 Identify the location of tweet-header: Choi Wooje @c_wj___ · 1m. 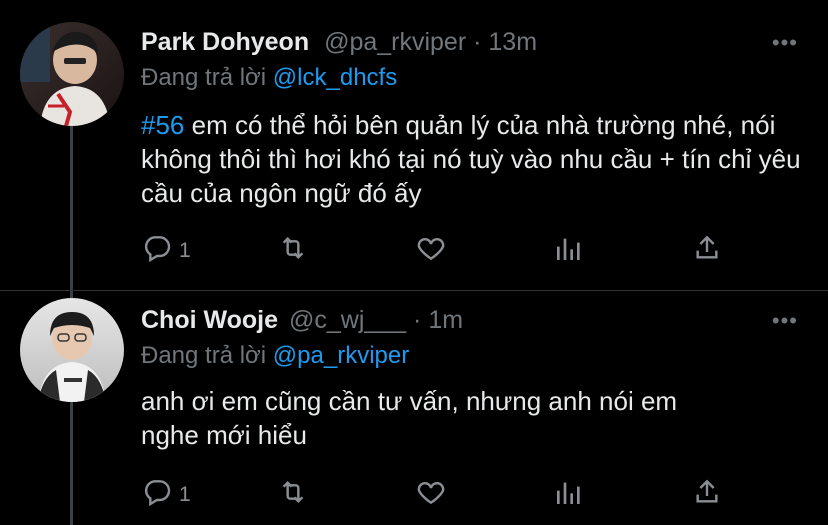
(302, 320).